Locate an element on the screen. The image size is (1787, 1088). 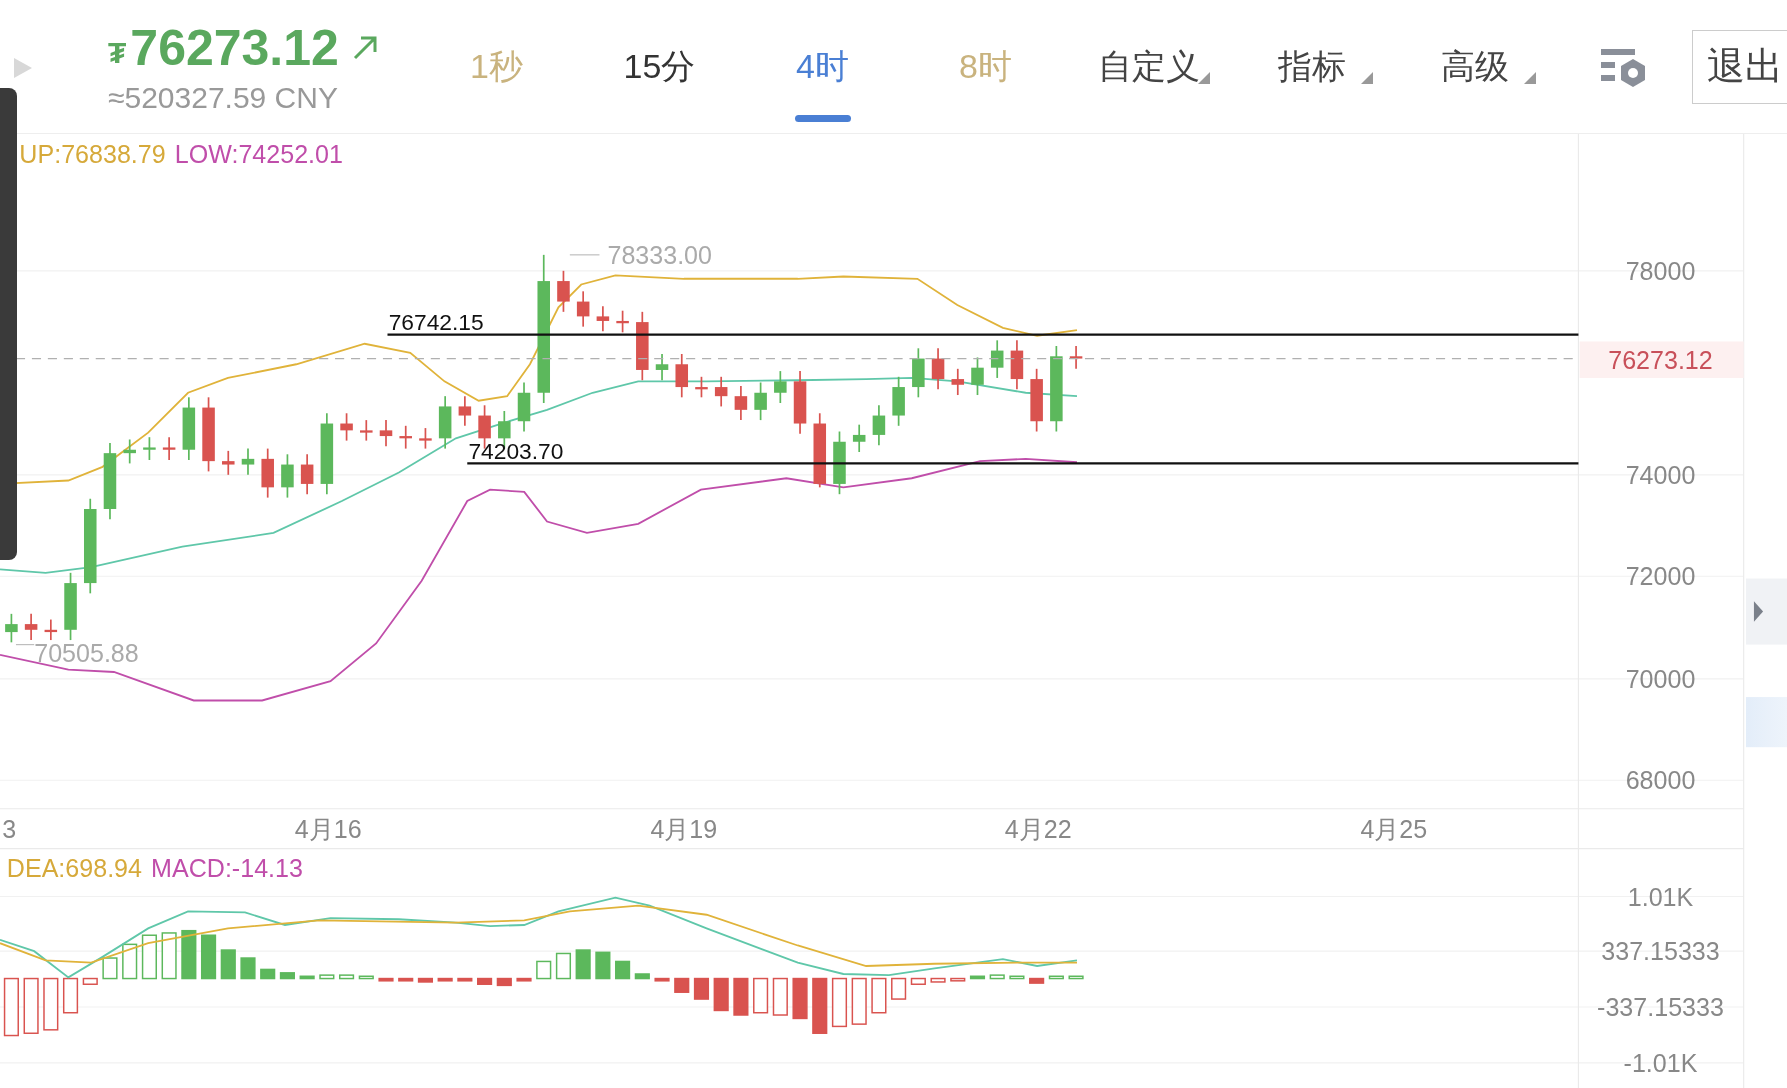
macd-axis-label: 337.15333 is located at coordinates (1660, 951).